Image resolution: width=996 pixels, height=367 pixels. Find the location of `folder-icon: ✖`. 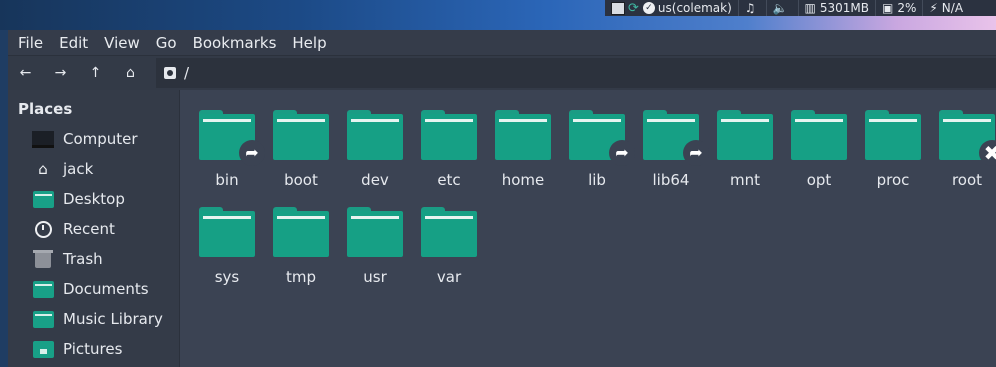

folder-icon: ✖ is located at coordinates (967, 138).